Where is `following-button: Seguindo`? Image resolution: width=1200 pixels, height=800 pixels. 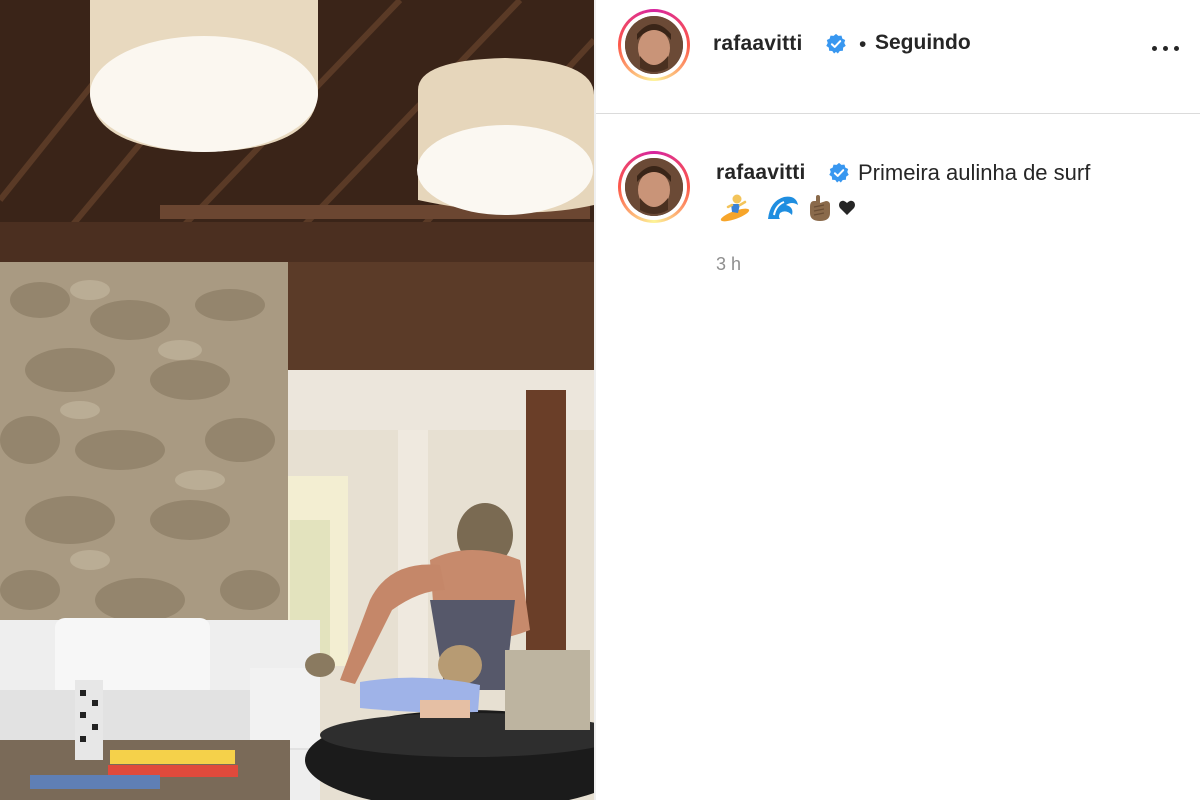 following-button: Seguindo is located at coordinates (923, 43).